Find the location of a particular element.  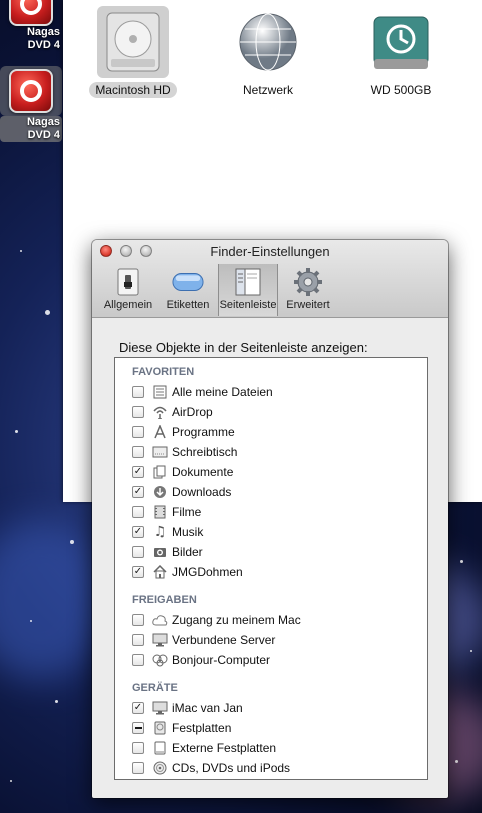

checkbox-downloads is located at coordinates (138, 492).